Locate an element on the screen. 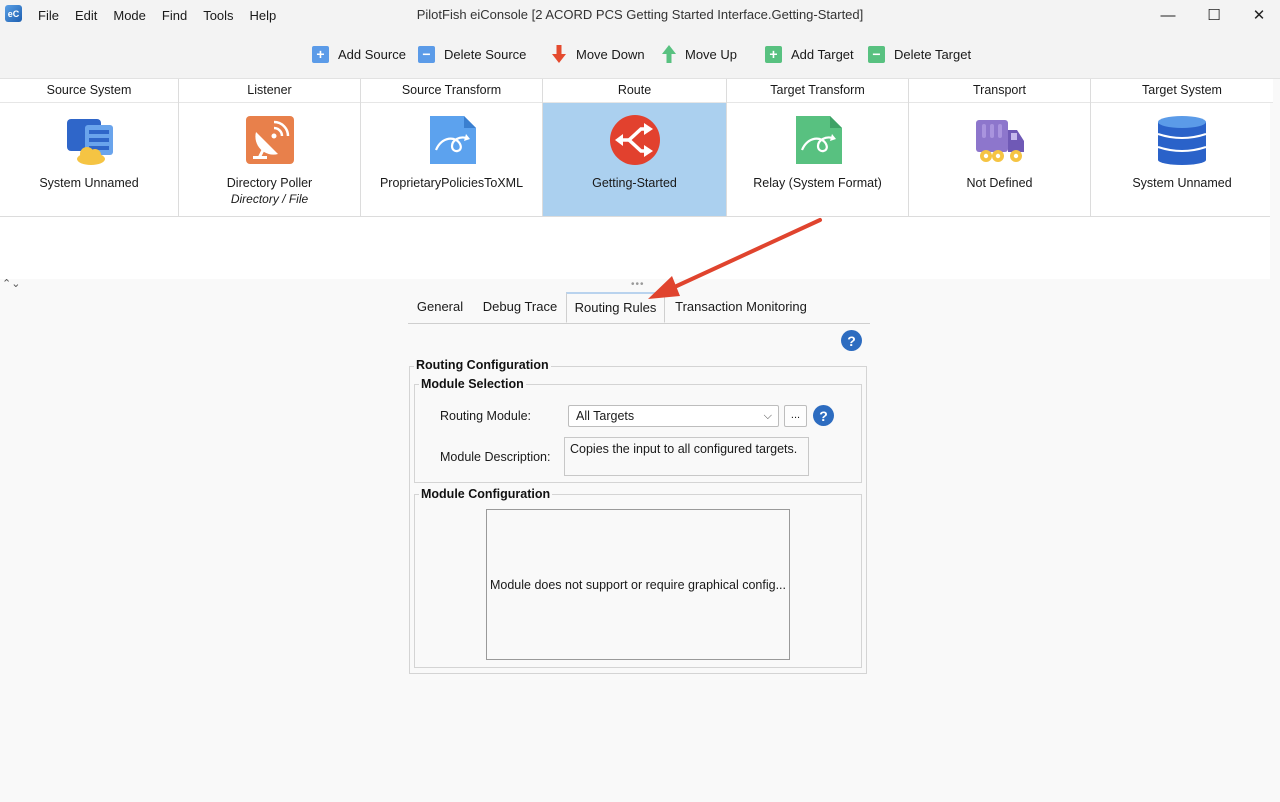  tab-routing-rules: Routing Rules is located at coordinates (615, 307).